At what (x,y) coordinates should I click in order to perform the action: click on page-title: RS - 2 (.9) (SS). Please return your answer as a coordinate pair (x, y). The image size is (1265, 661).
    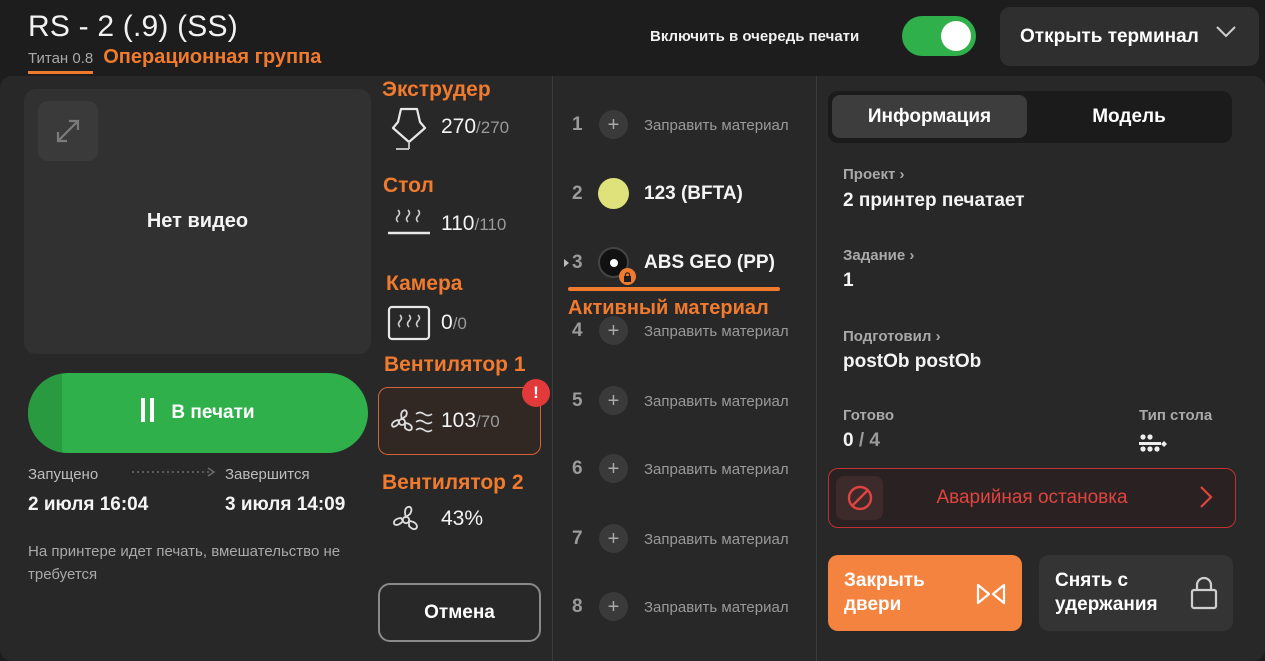
    Looking at the image, I should click on (133, 26).